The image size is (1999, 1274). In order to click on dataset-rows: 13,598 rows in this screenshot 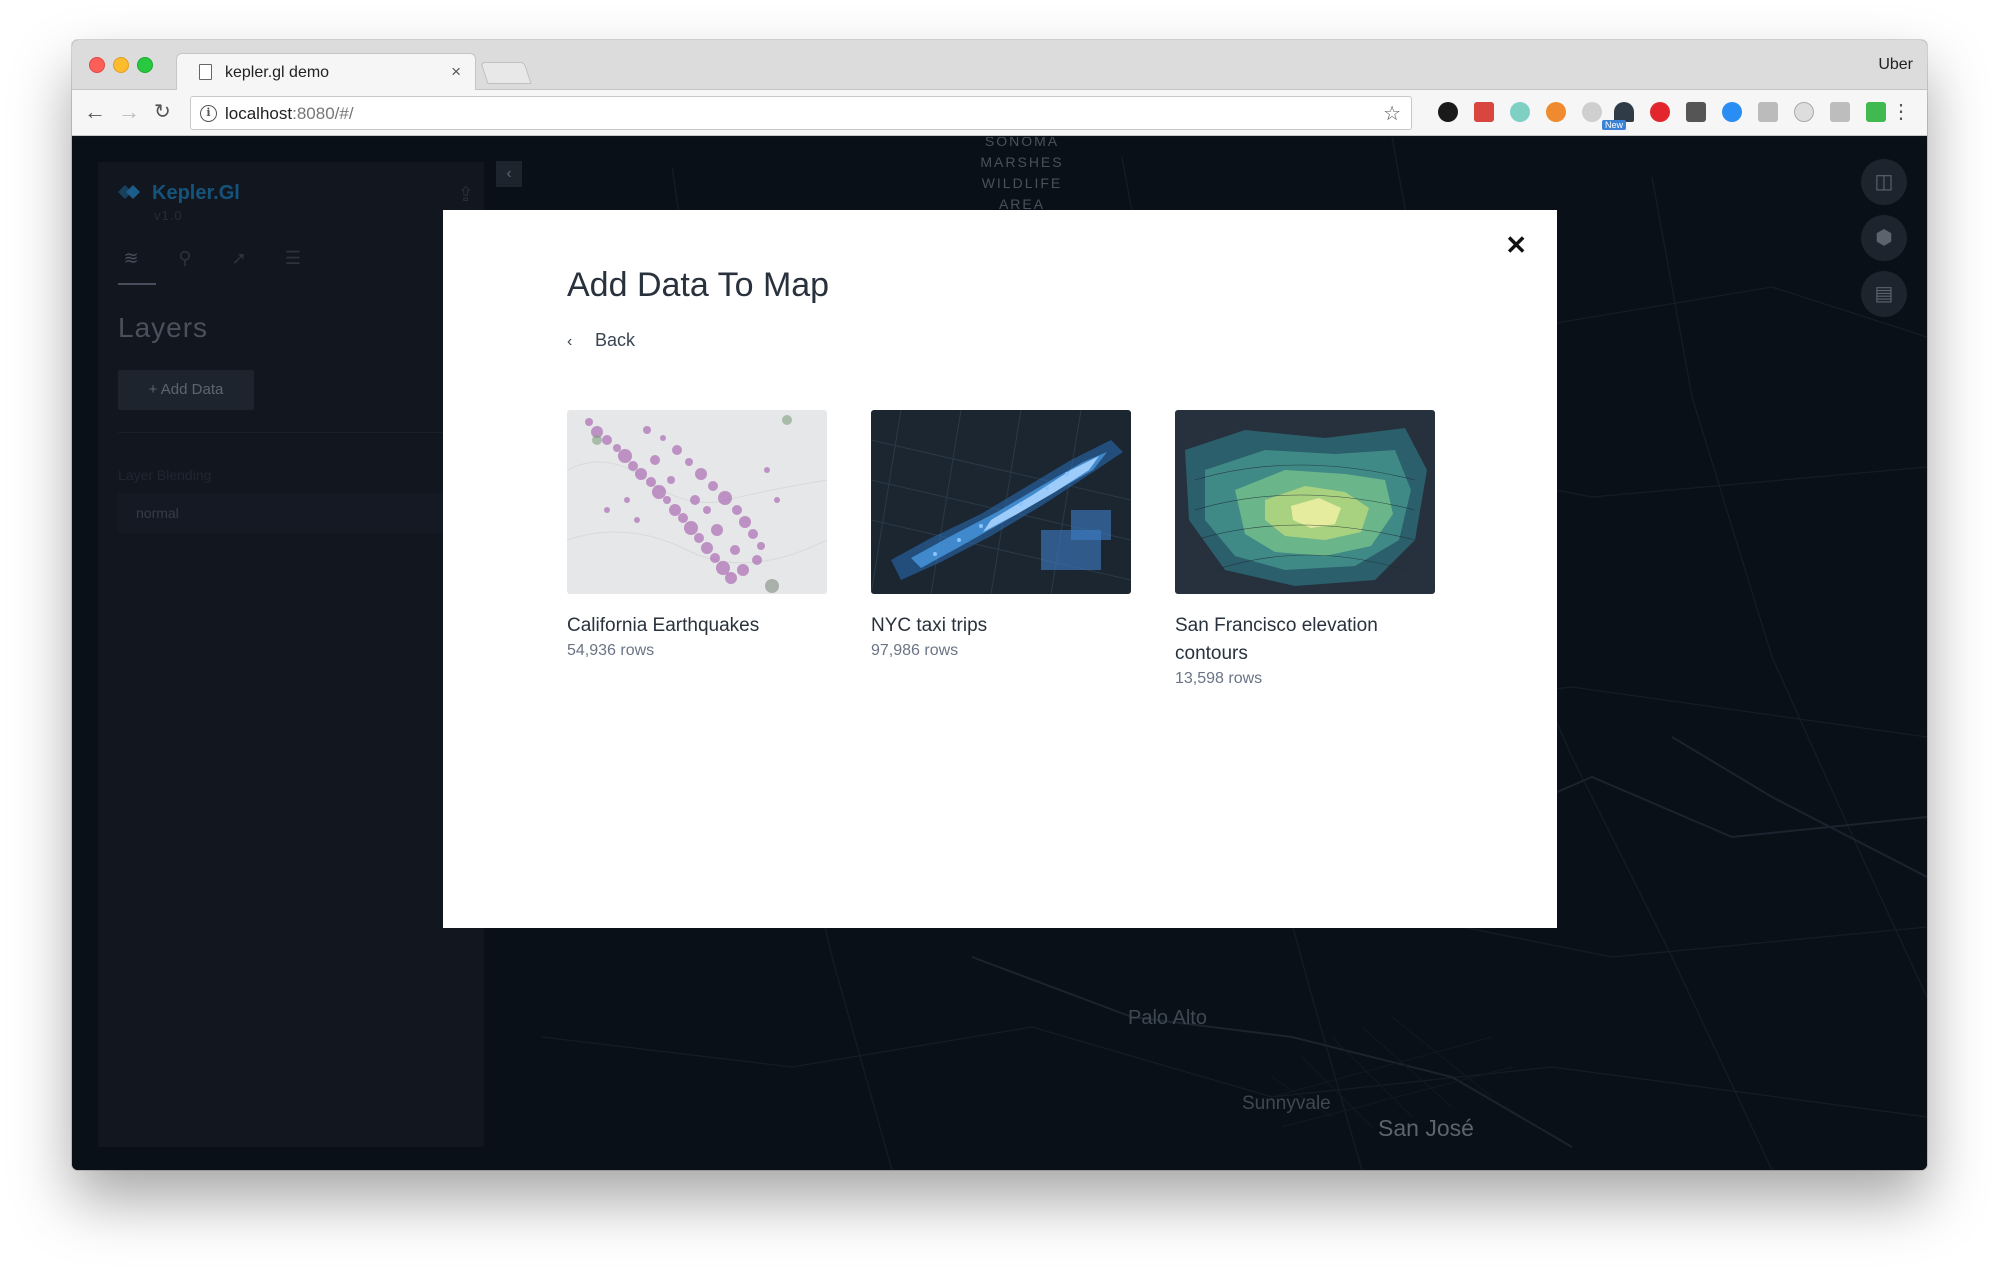, I will do `click(1219, 678)`.